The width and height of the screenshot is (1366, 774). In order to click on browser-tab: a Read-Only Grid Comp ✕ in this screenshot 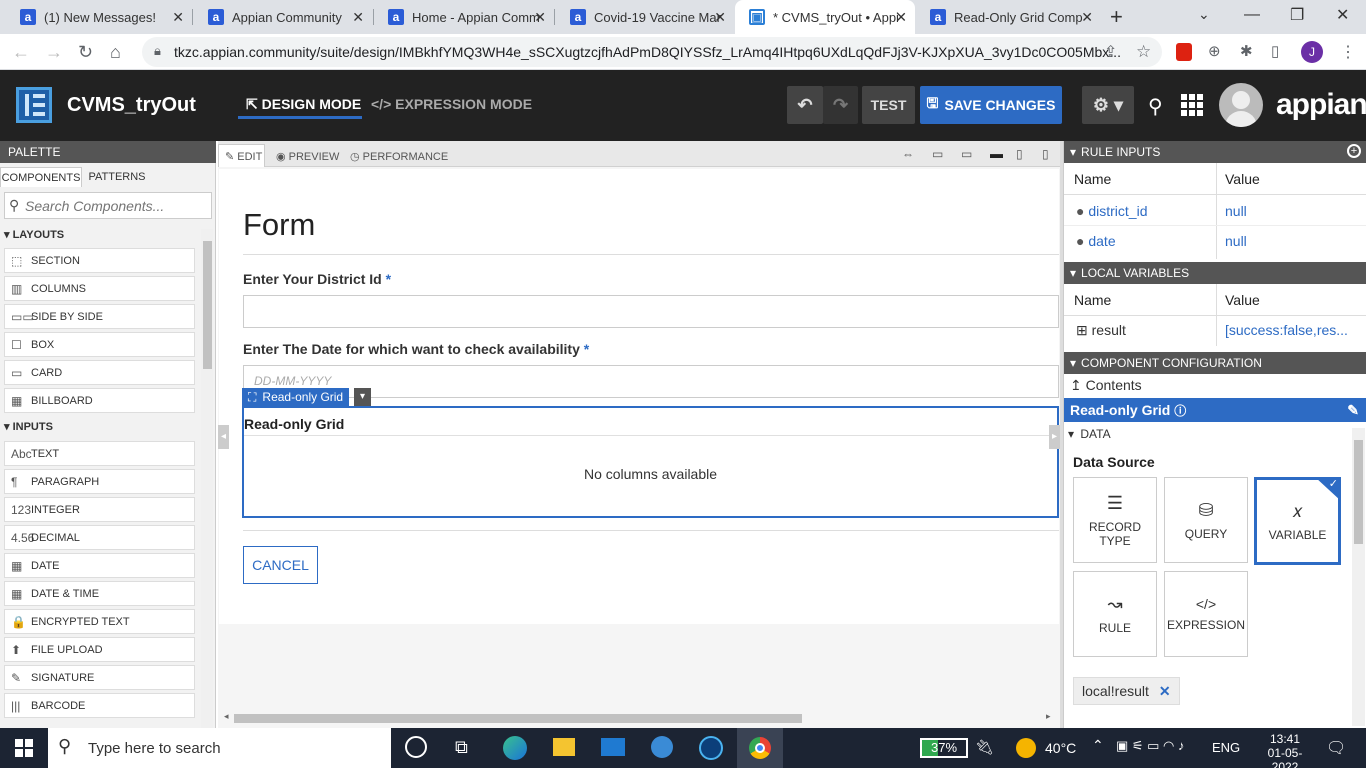, I will do `click(1008, 17)`.